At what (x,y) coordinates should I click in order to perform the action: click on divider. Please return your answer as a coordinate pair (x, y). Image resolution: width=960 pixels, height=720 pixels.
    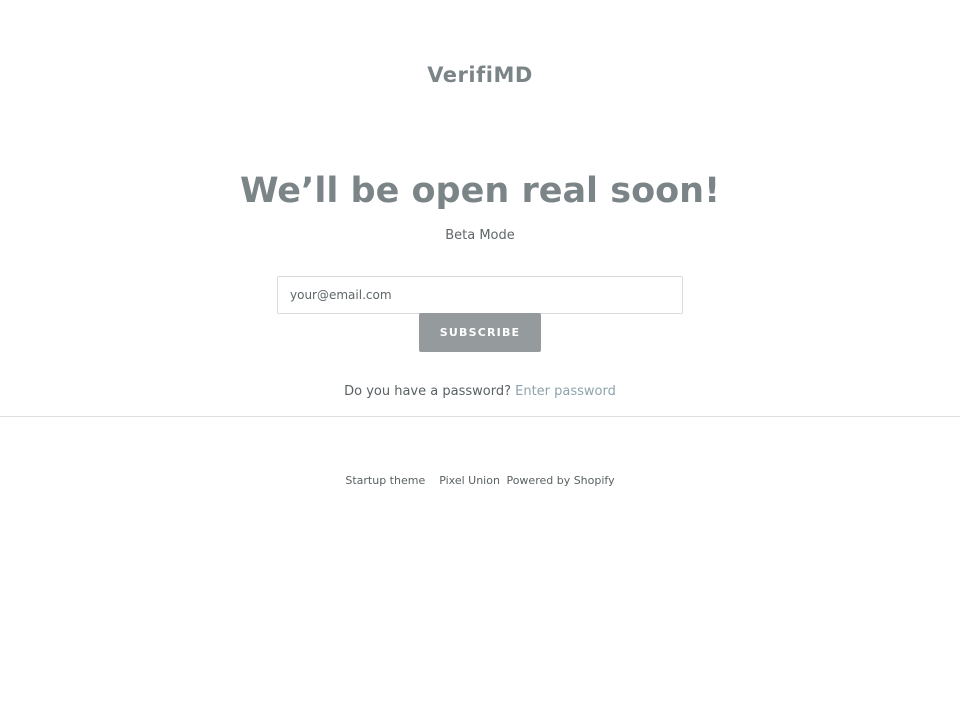
    Looking at the image, I should click on (480, 416).